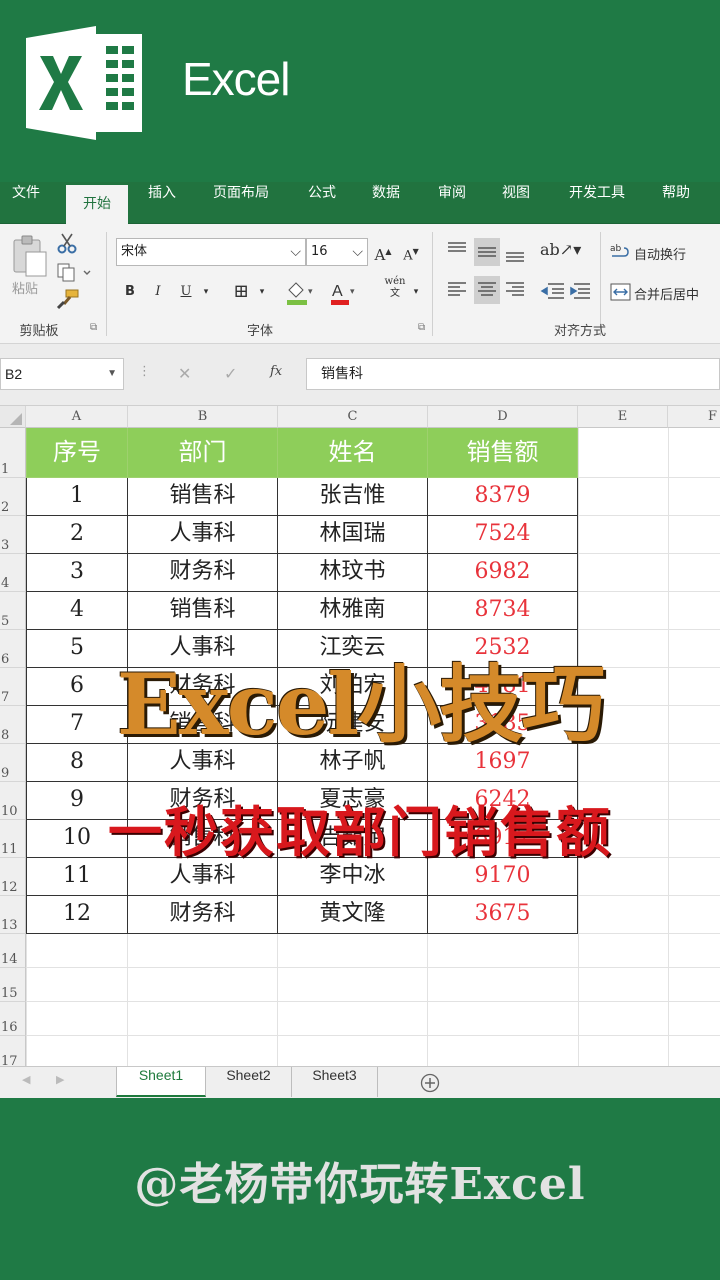 This screenshot has height=1280, width=720. What do you see at coordinates (162, 203) in the screenshot?
I see `tab-insert: 插入` at bounding box center [162, 203].